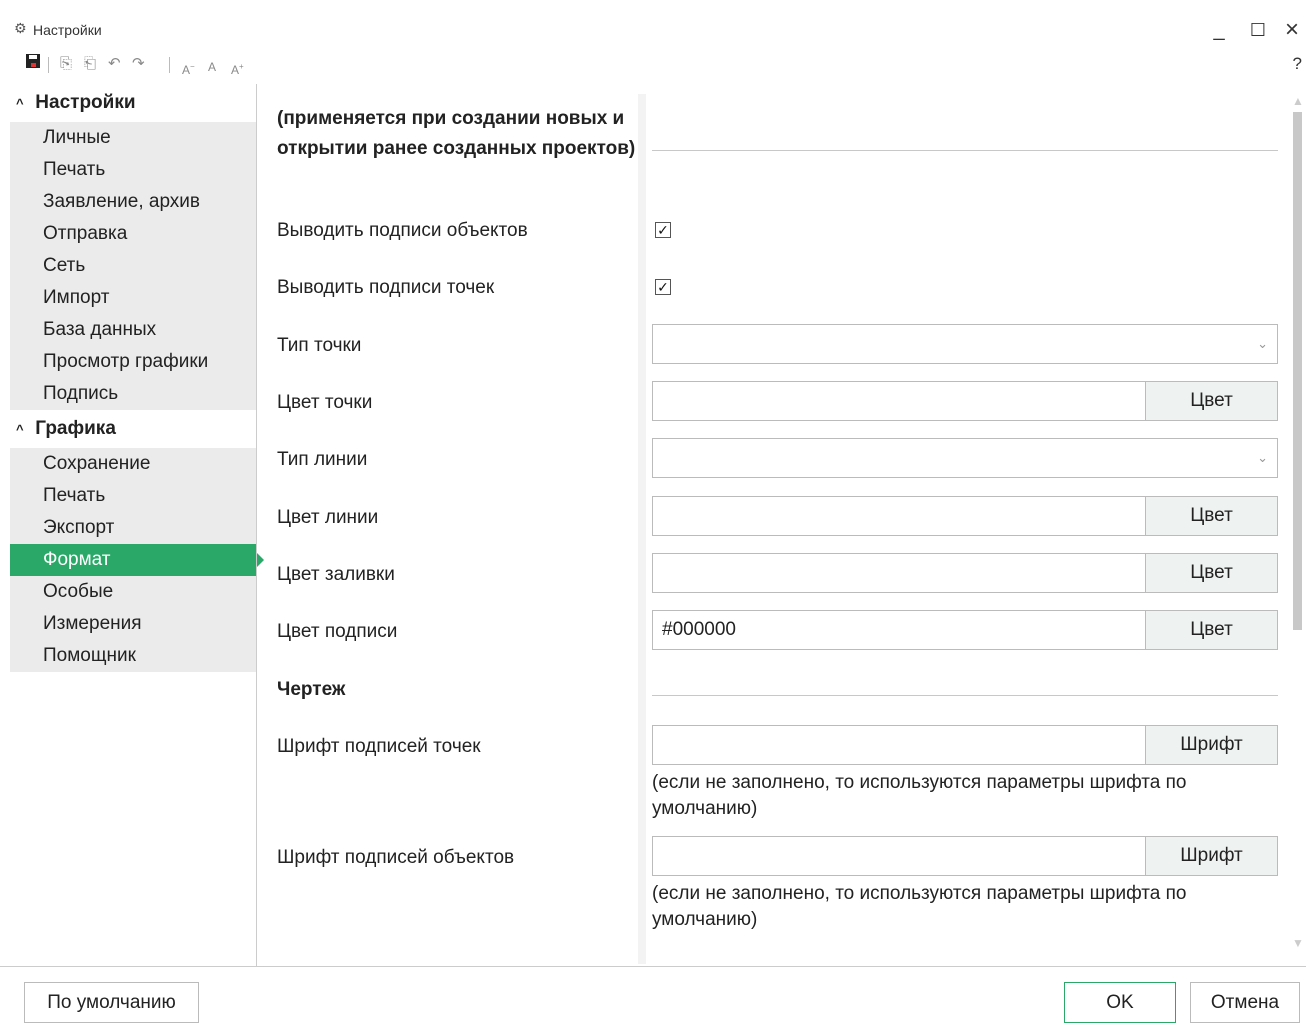 This screenshot has width=1306, height=1027. I want to click on font-decrease-icon: A−, so click(188, 68).